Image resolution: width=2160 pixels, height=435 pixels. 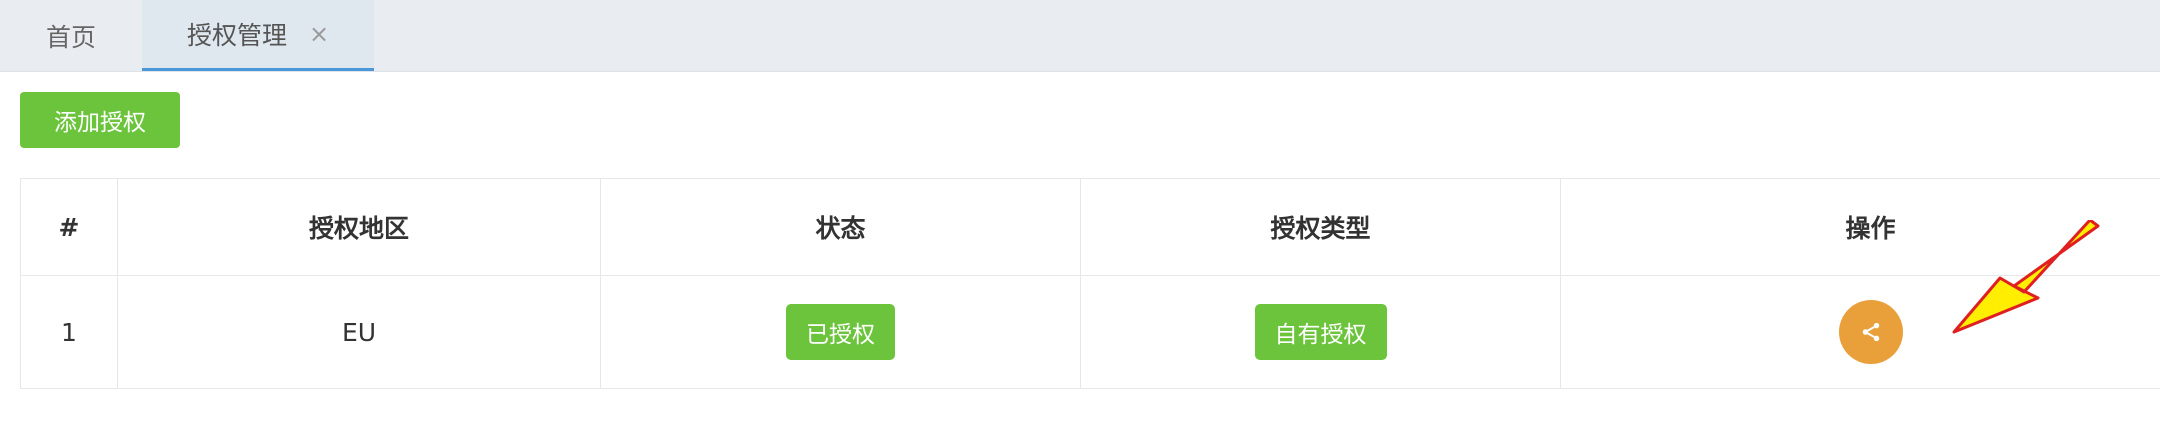 I want to click on header-status: 状态, so click(x=840, y=227).